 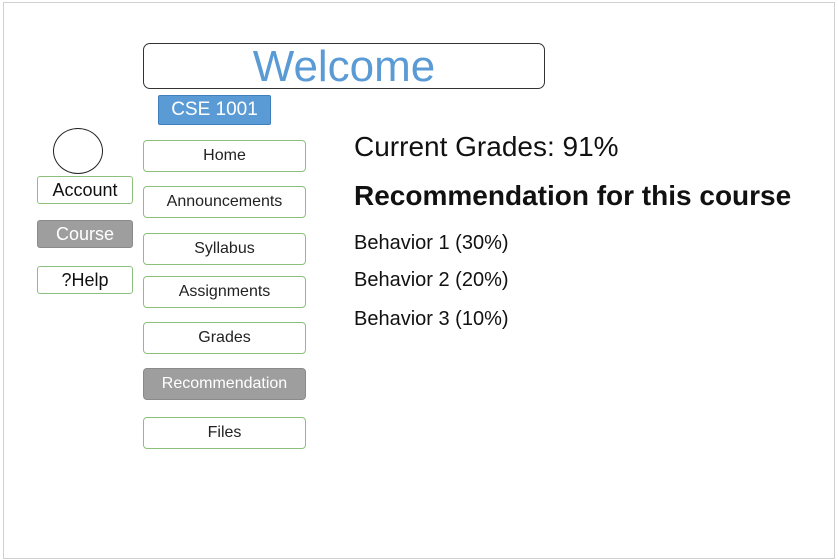 What do you see at coordinates (224, 338) in the screenshot?
I see `nav-grades-button: Grades` at bounding box center [224, 338].